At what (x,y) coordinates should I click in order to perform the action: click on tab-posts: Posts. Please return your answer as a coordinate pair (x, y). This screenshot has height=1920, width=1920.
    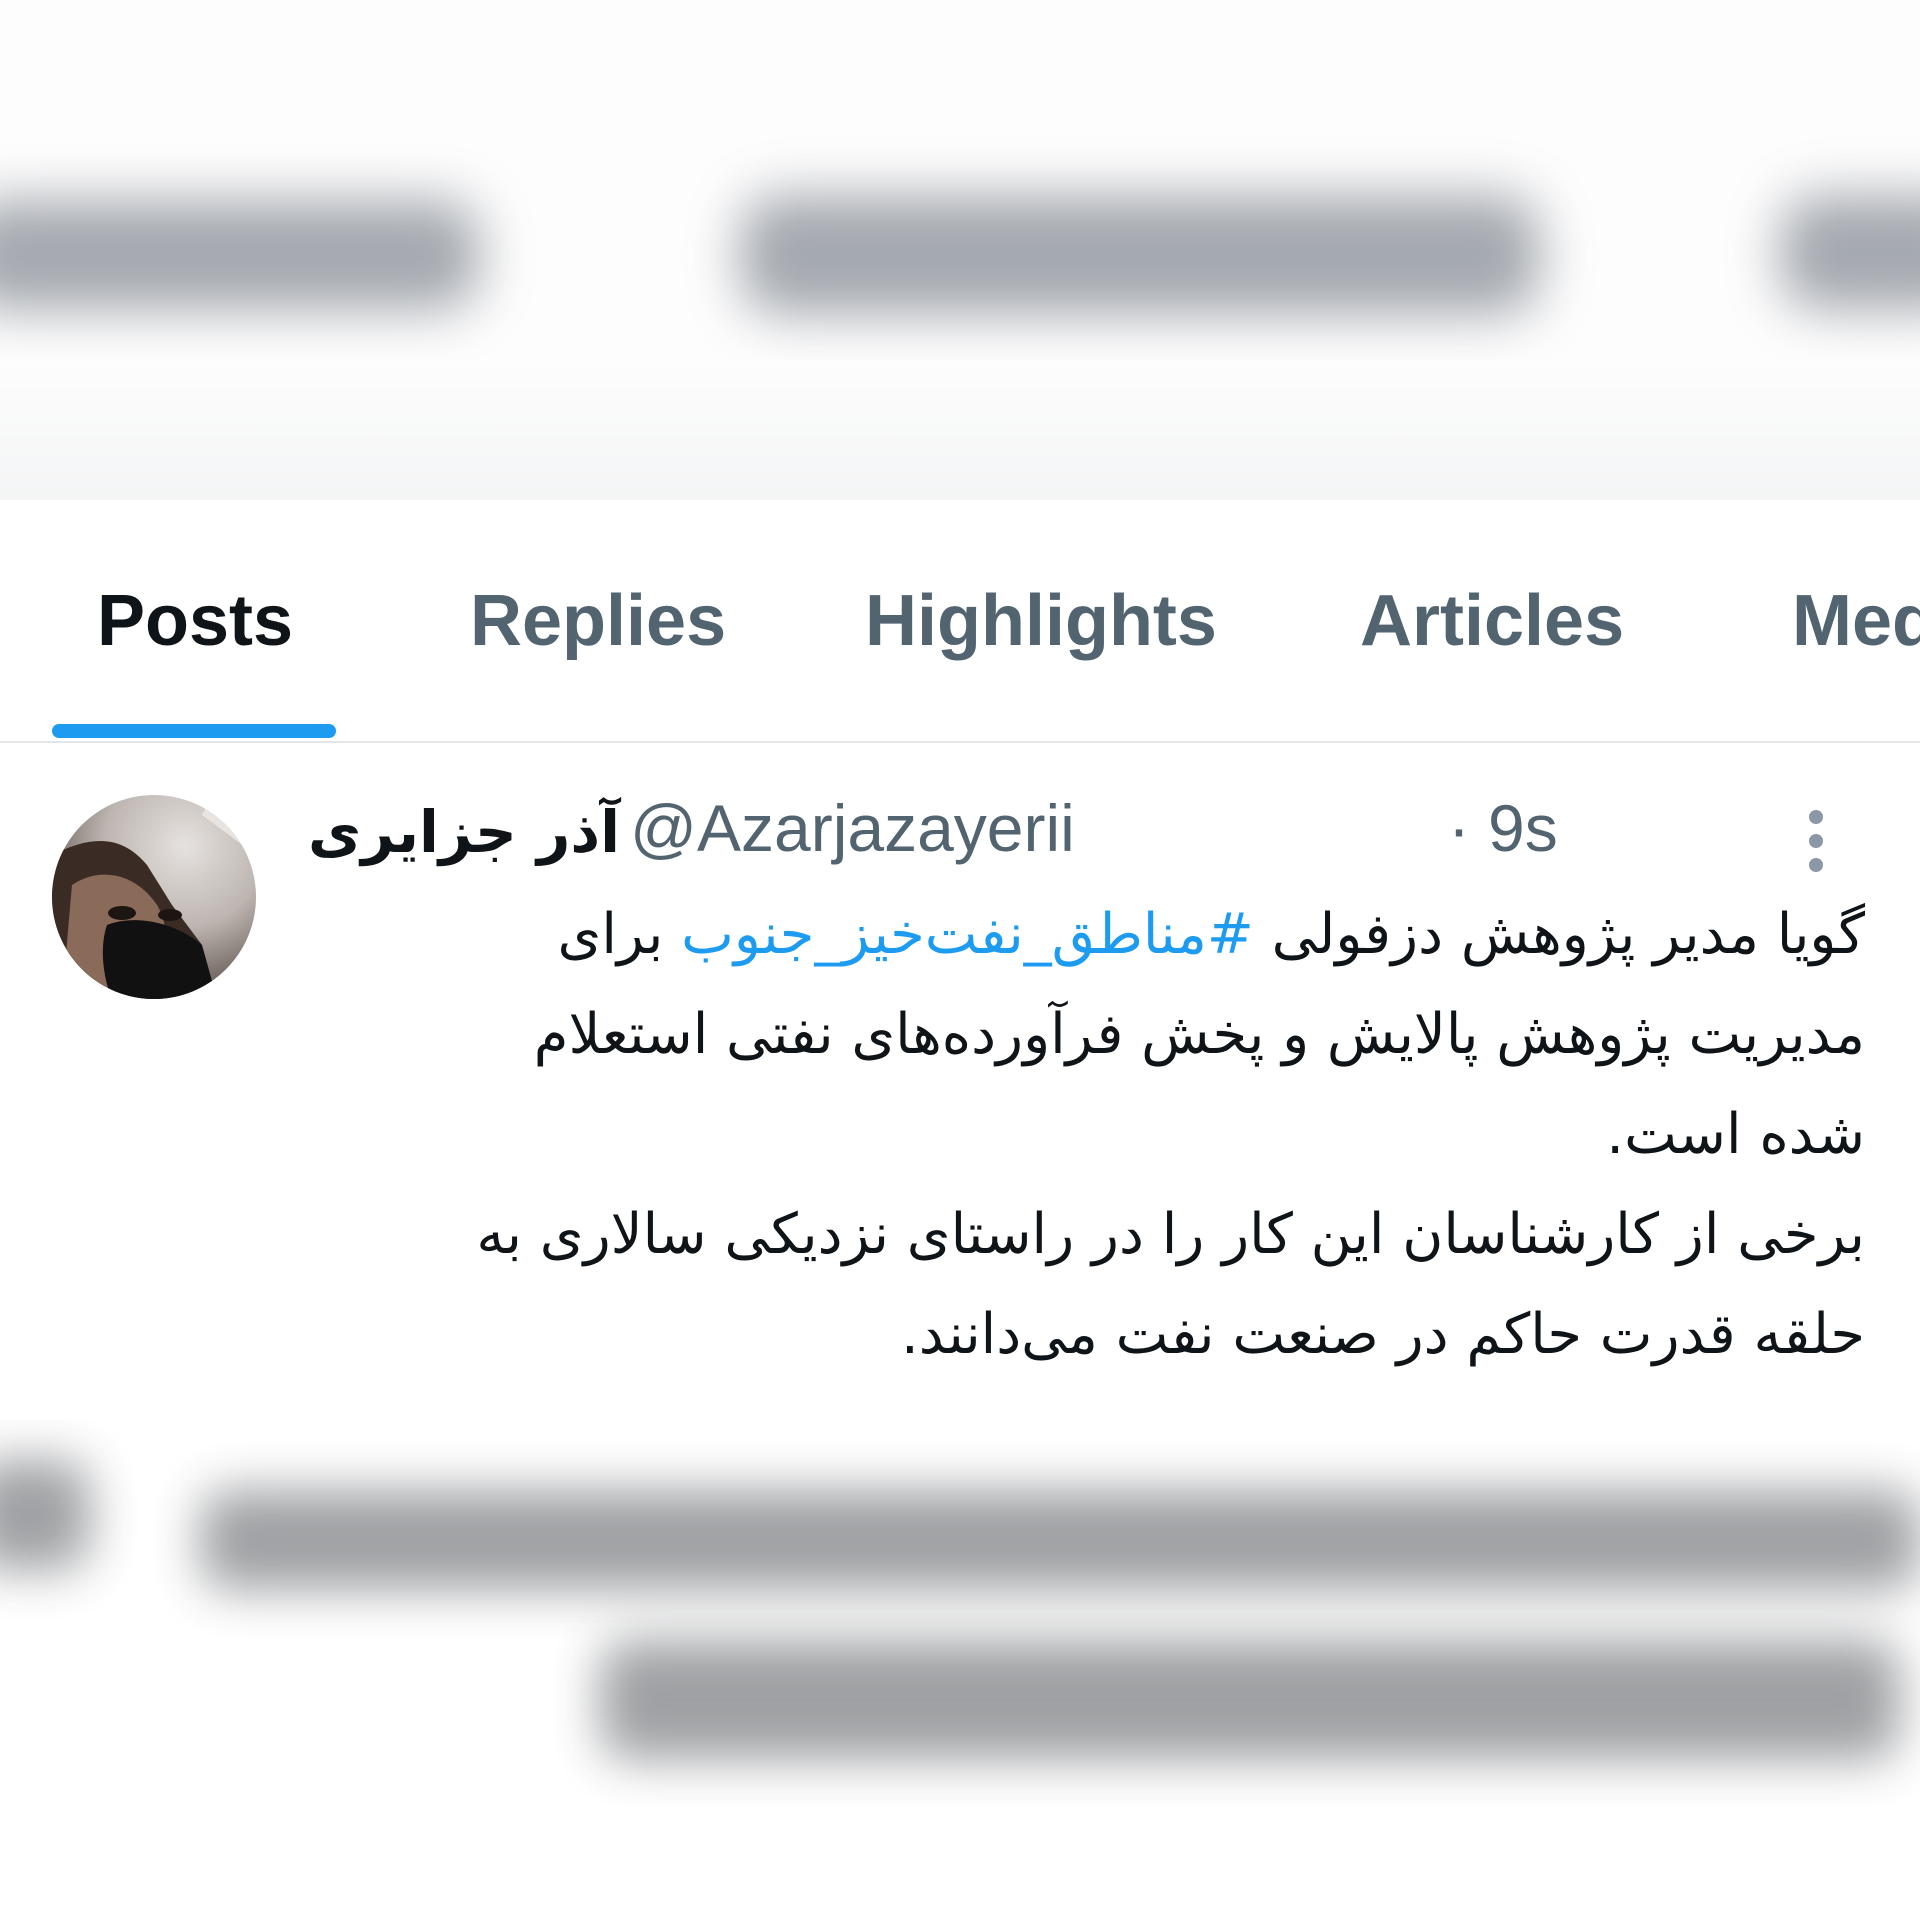
    Looking at the image, I should click on (195, 621).